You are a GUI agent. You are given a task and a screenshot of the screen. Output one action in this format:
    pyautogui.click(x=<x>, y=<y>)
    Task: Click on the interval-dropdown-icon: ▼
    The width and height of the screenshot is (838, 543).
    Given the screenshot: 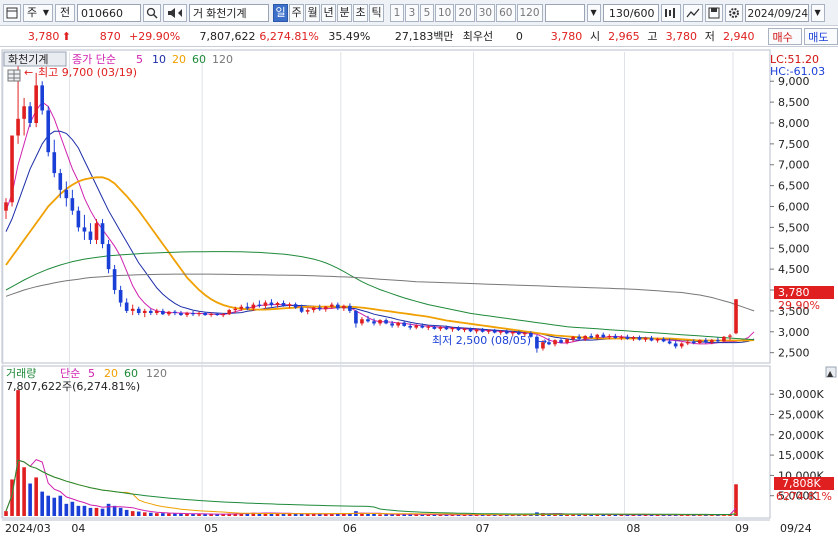 What is the action you would take?
    pyautogui.click(x=593, y=12)
    